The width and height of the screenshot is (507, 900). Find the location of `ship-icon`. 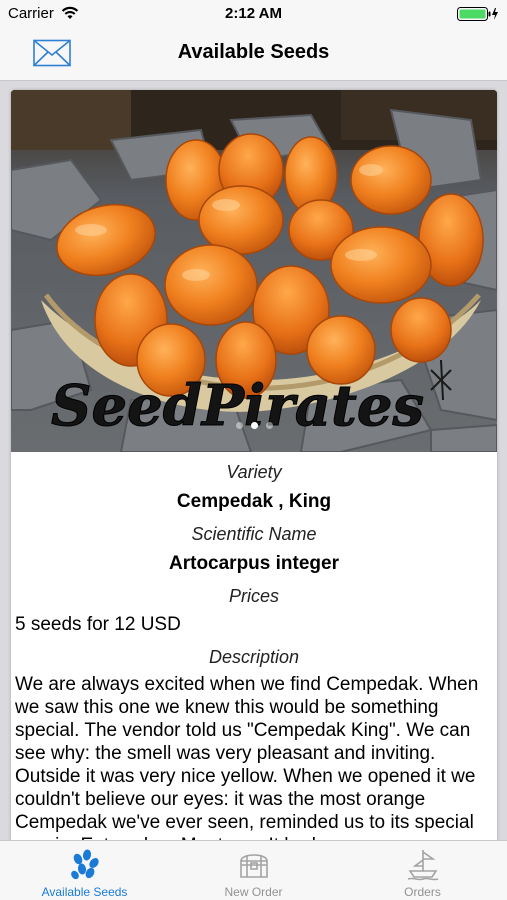

ship-icon is located at coordinates (422, 865).